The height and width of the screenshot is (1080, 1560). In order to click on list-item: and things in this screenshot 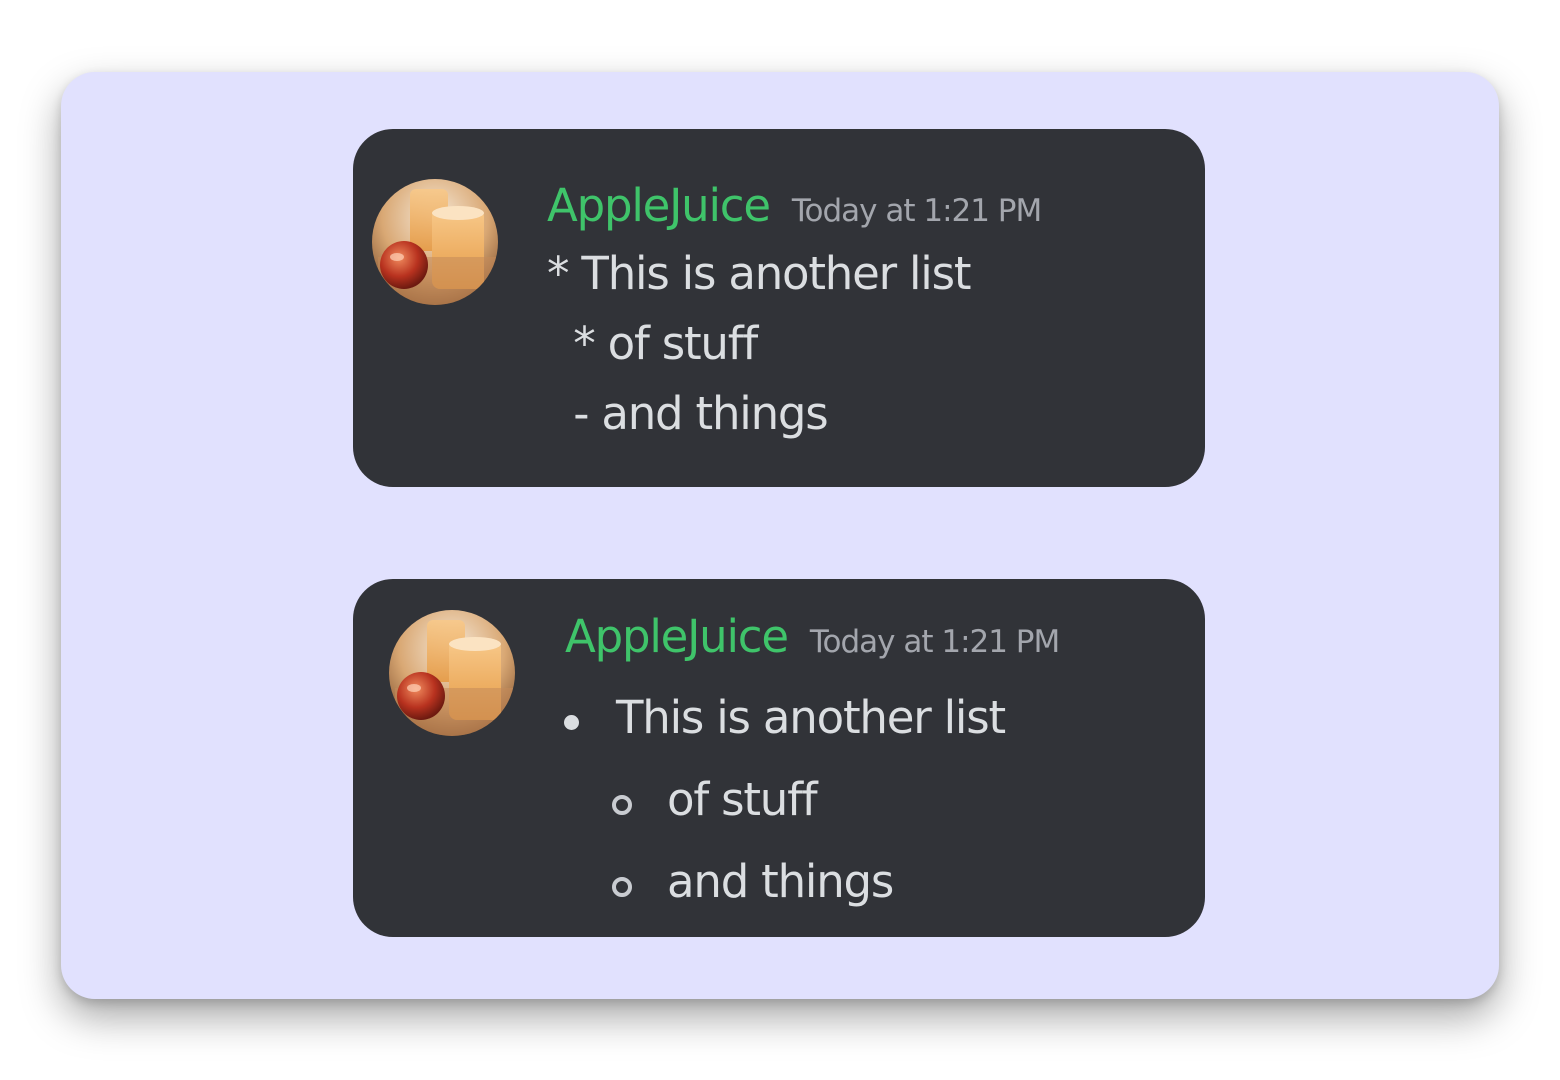, I will do `click(780, 881)`.